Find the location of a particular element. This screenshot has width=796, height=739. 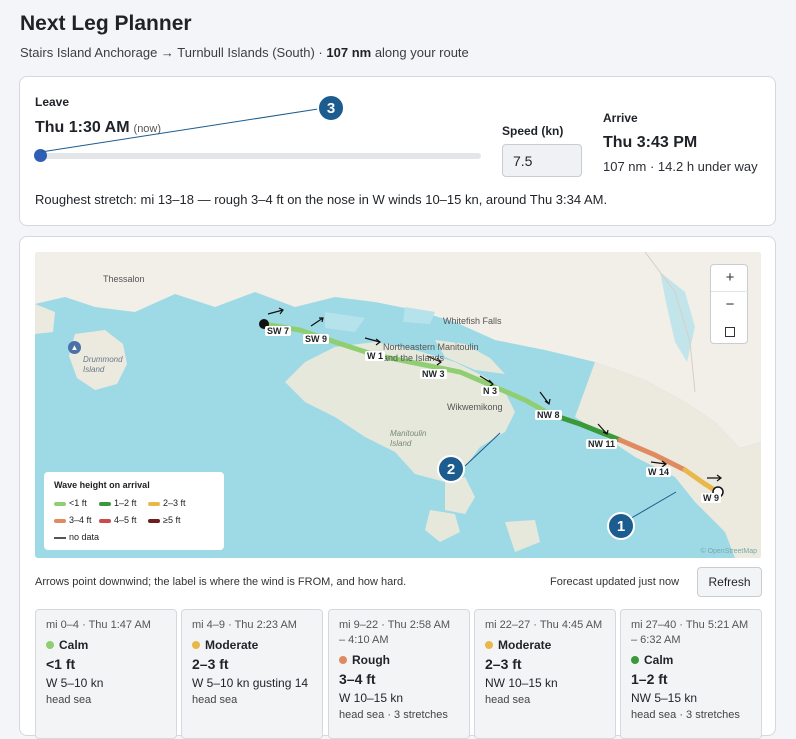

speed-label: Speed (kn) is located at coordinates (533, 131).